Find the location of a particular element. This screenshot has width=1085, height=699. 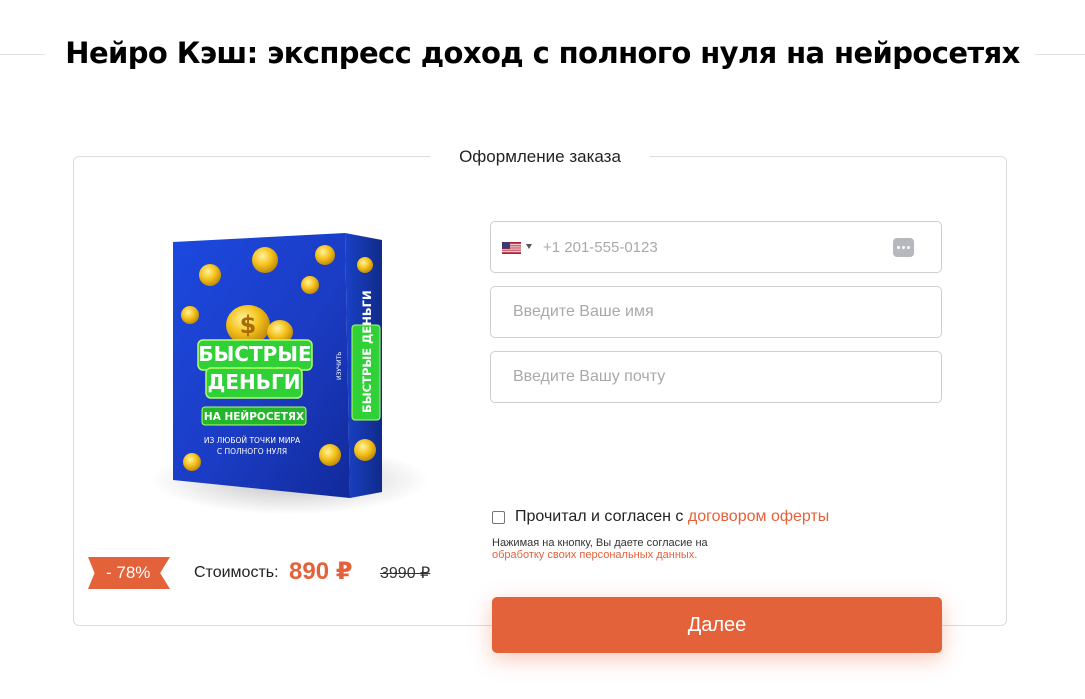

phone-field is located at coordinates (716, 247).